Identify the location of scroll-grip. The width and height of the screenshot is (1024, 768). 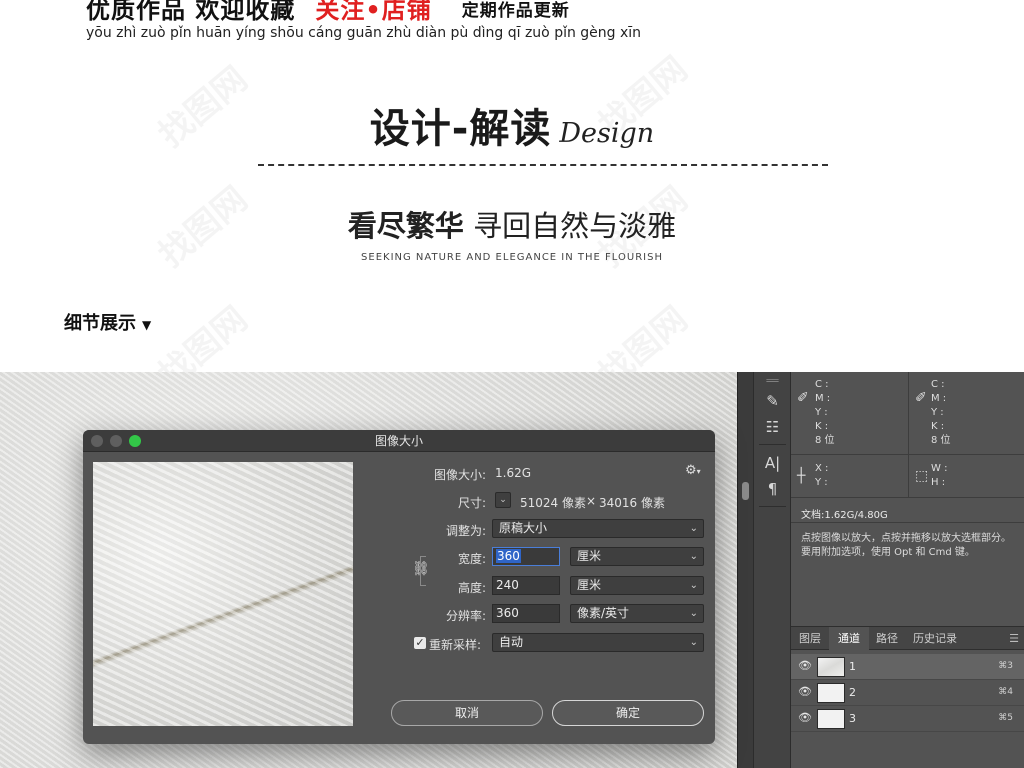
(745, 491).